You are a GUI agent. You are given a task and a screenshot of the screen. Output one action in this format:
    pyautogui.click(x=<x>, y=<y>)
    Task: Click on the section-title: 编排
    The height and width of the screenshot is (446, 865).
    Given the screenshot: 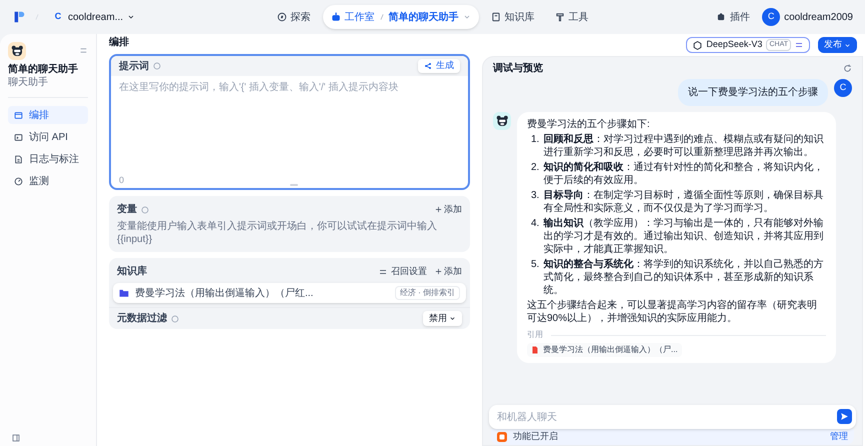 What is the action you would take?
    pyautogui.click(x=119, y=43)
    